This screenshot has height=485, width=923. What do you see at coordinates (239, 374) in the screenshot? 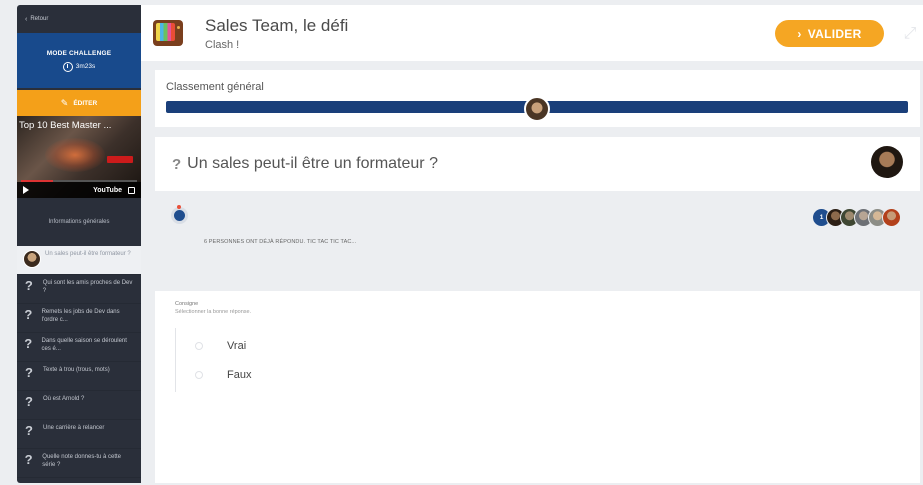
I see `option-label: Faux` at bounding box center [239, 374].